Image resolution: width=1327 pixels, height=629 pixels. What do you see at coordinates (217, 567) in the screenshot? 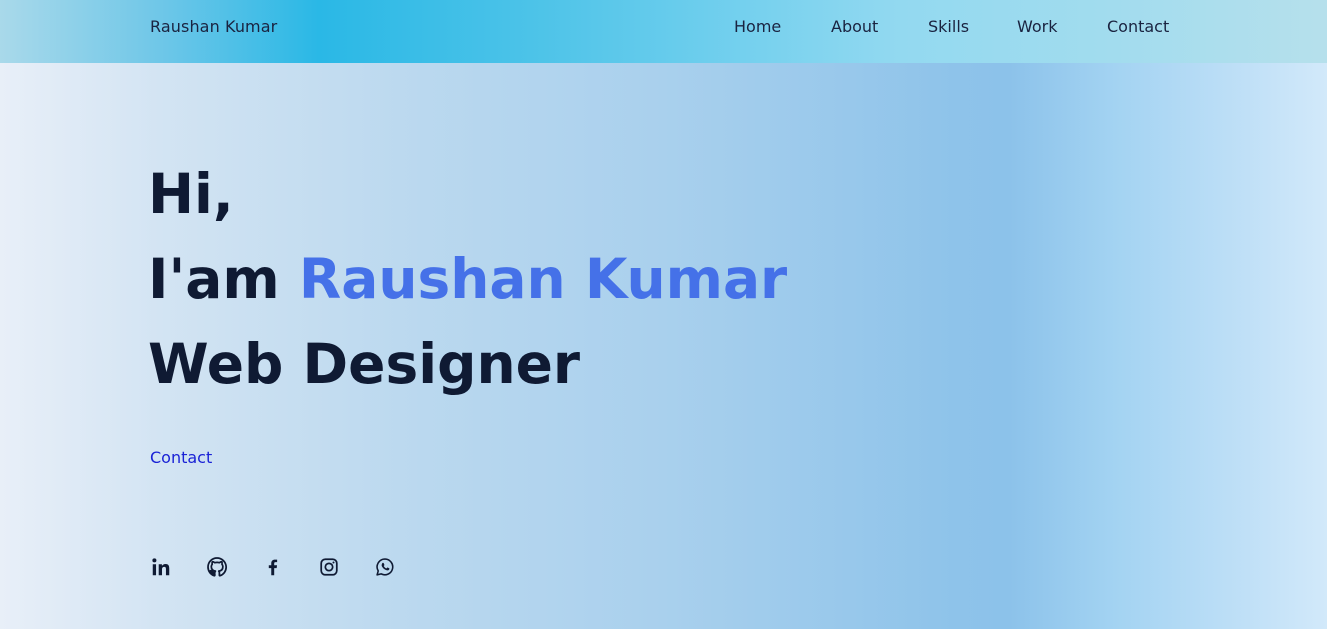
I see `github-icon` at bounding box center [217, 567].